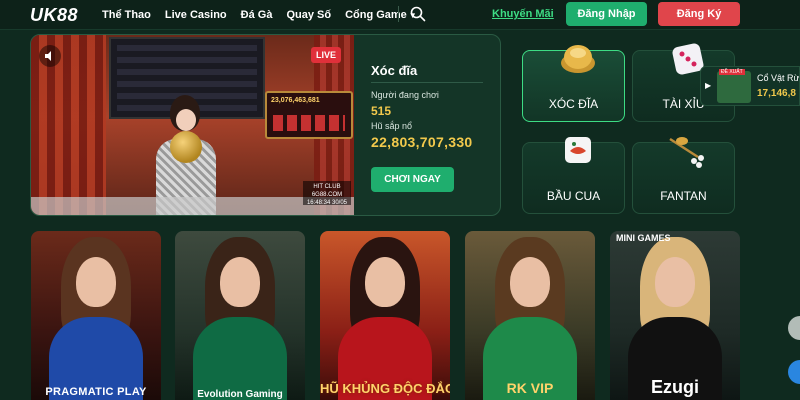  Describe the element at coordinates (530, 315) in the screenshot. I see `provider-card-rk-vip: RK VIP` at that location.